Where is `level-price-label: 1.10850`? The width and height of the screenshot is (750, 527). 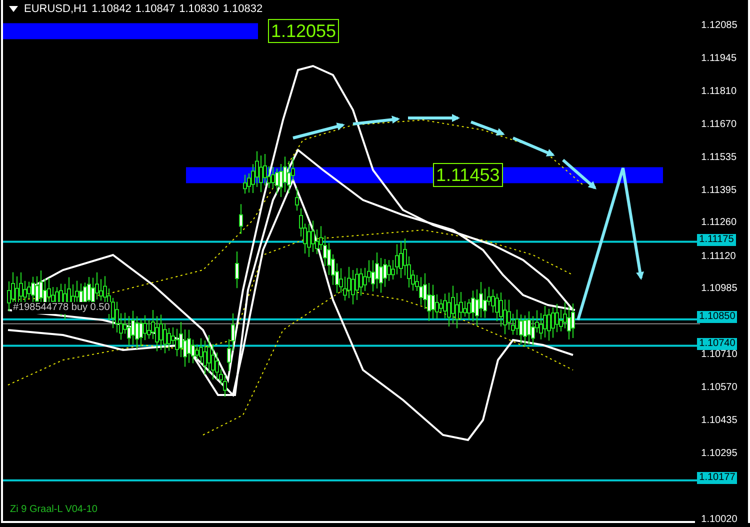
level-price-label: 1.10850 is located at coordinates (717, 317).